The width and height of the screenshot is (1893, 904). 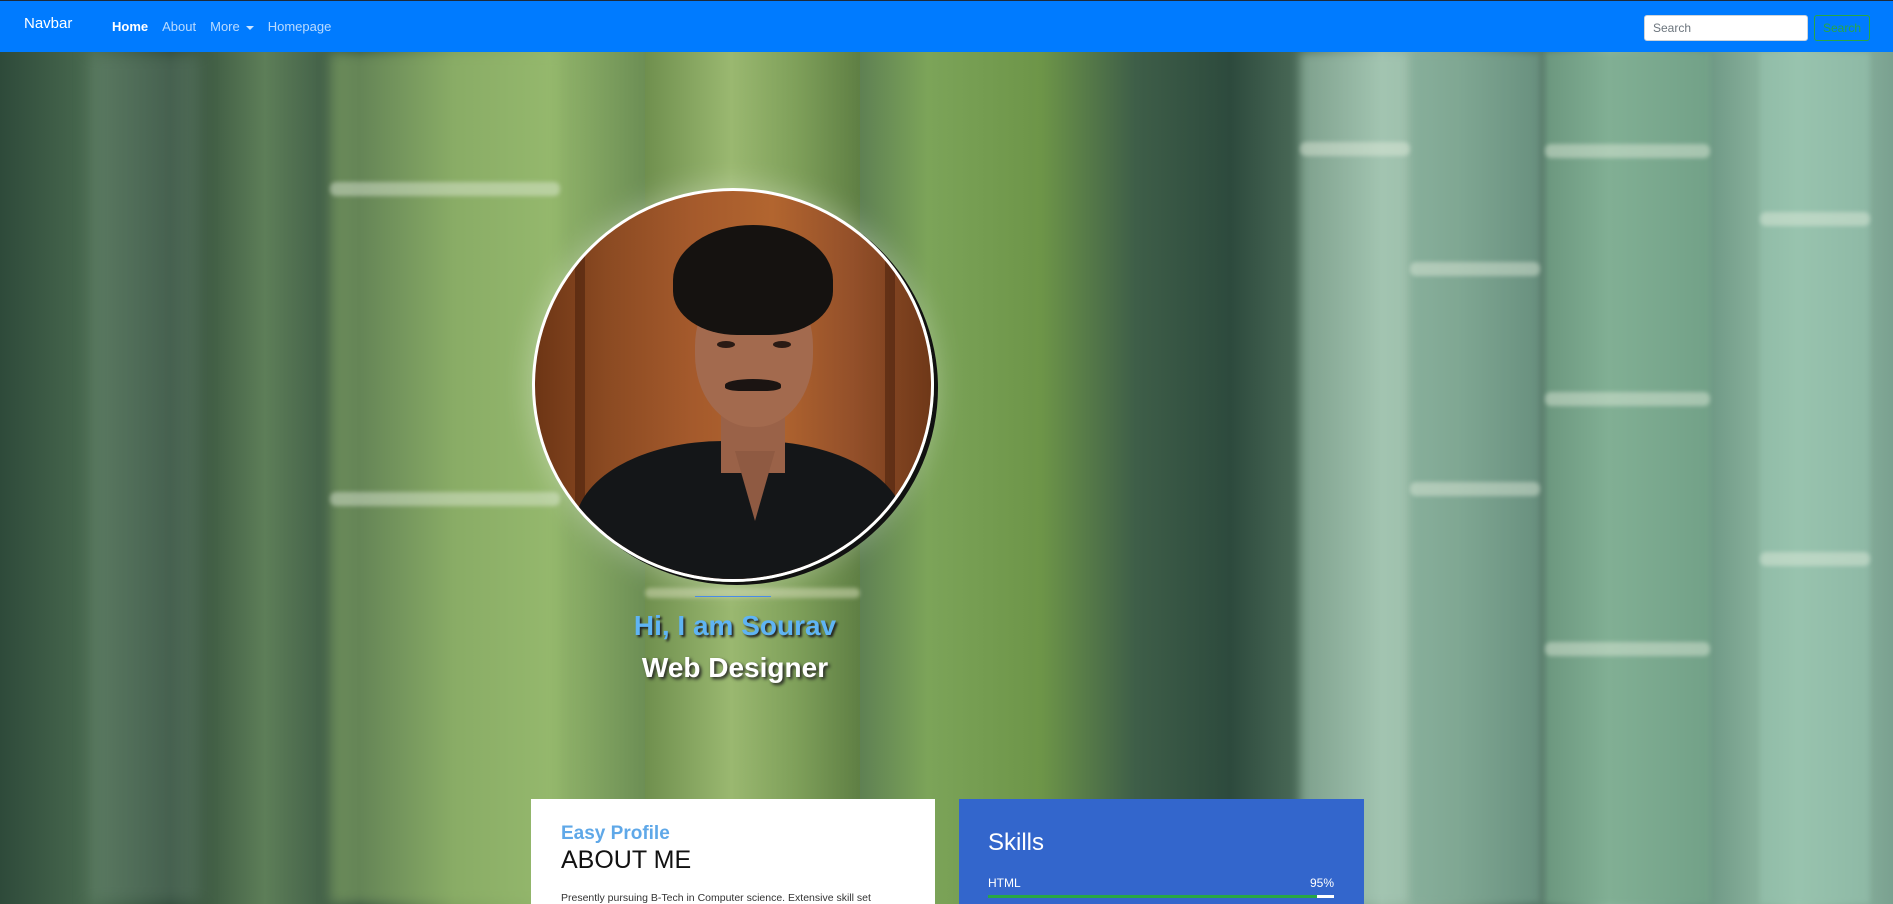 I want to click on hero-greeting: Hi, I am Sourav, so click(x=735, y=625).